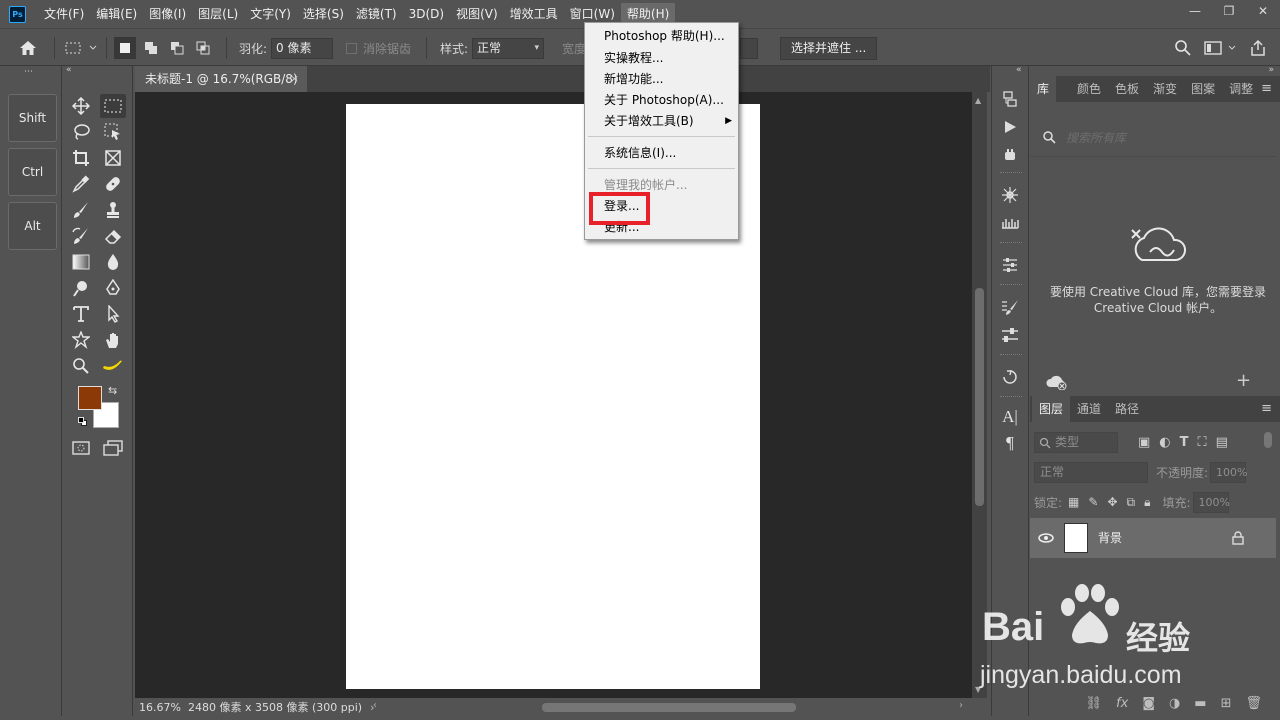  What do you see at coordinates (32, 226) in the screenshot?
I see `alt-key-button: Alt` at bounding box center [32, 226].